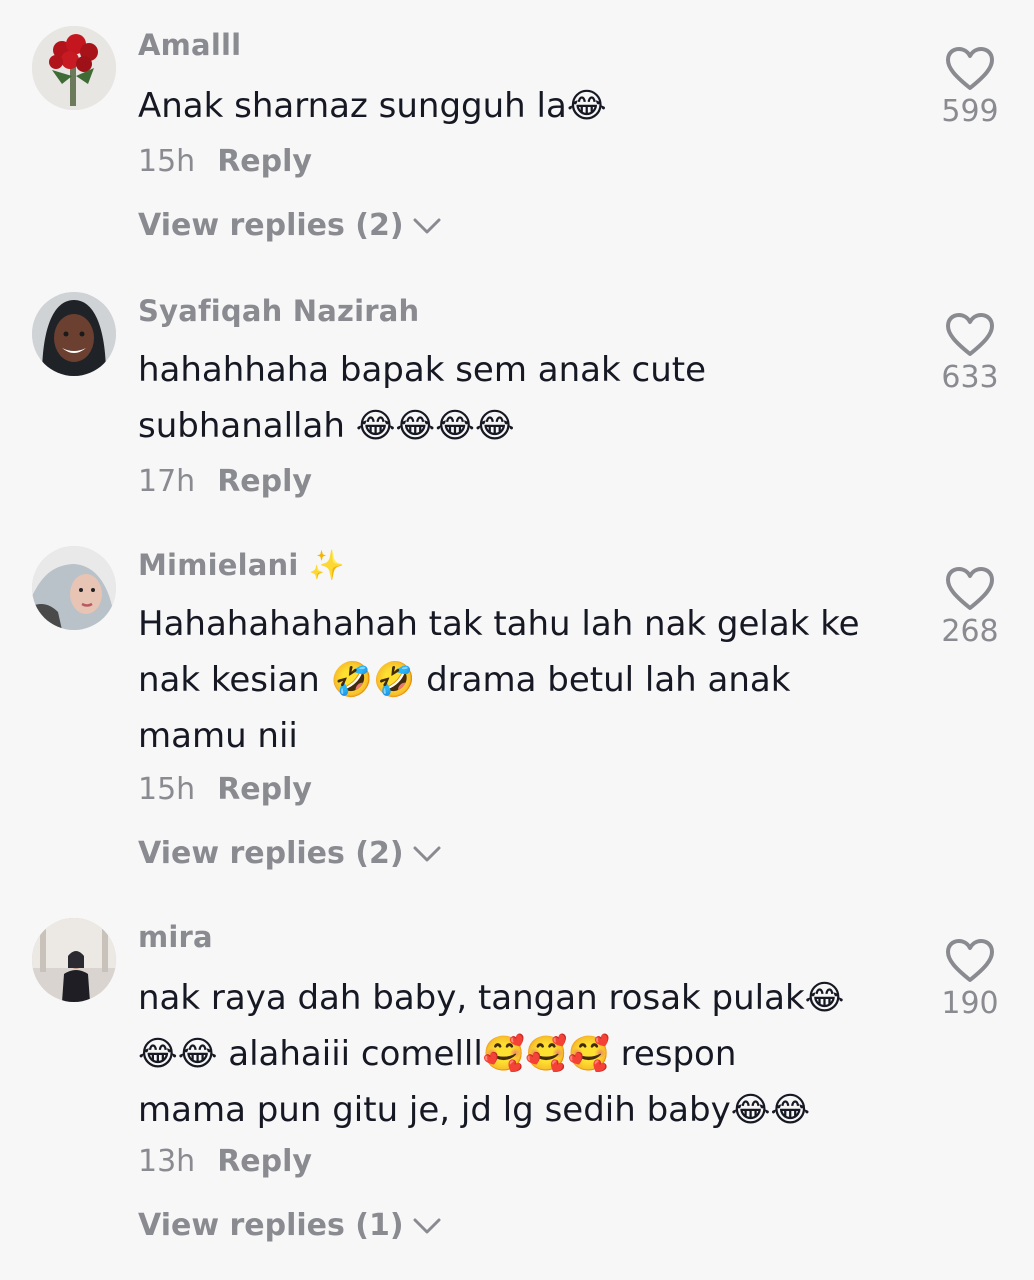 This screenshot has height=1280, width=1034. What do you see at coordinates (167, 481) in the screenshot?
I see `comment-time: 17h` at bounding box center [167, 481].